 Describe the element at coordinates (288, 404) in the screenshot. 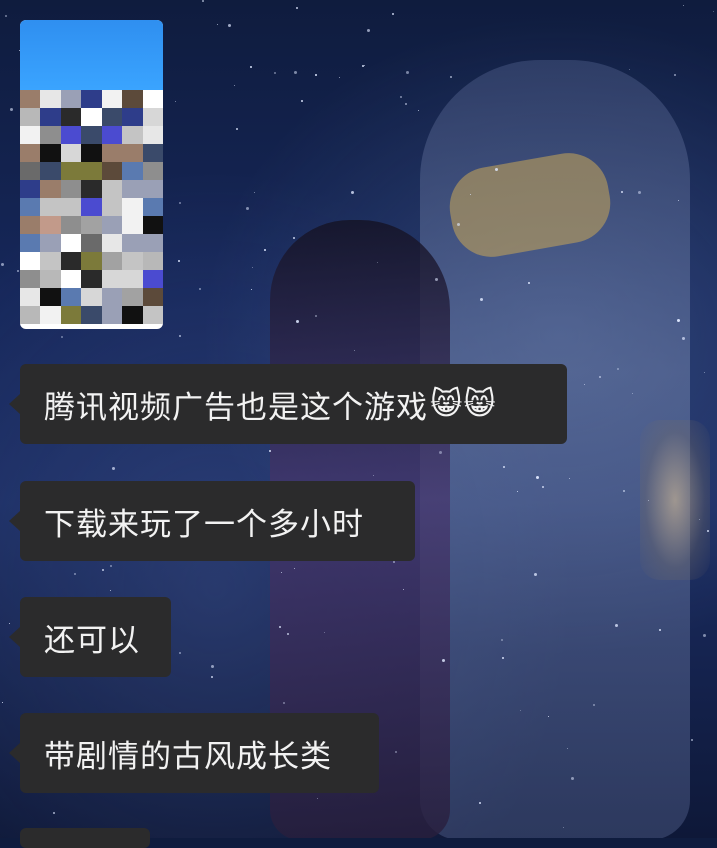

I see `message-bubble: 腾讯视频广告也是这个游戏 😸😸` at that location.